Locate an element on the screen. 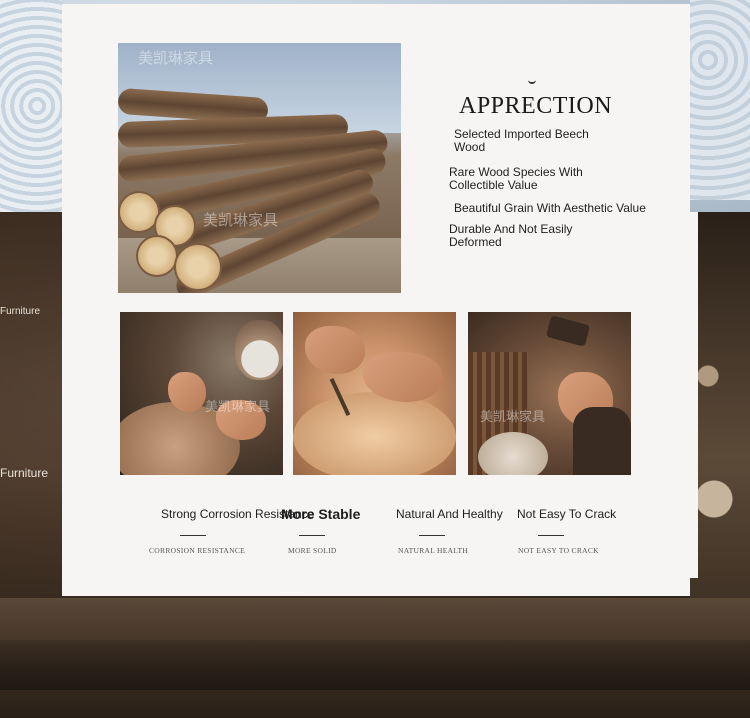 The image size is (750, 718). carving-photo-elder: 美凯琳家具 is located at coordinates (201, 393).